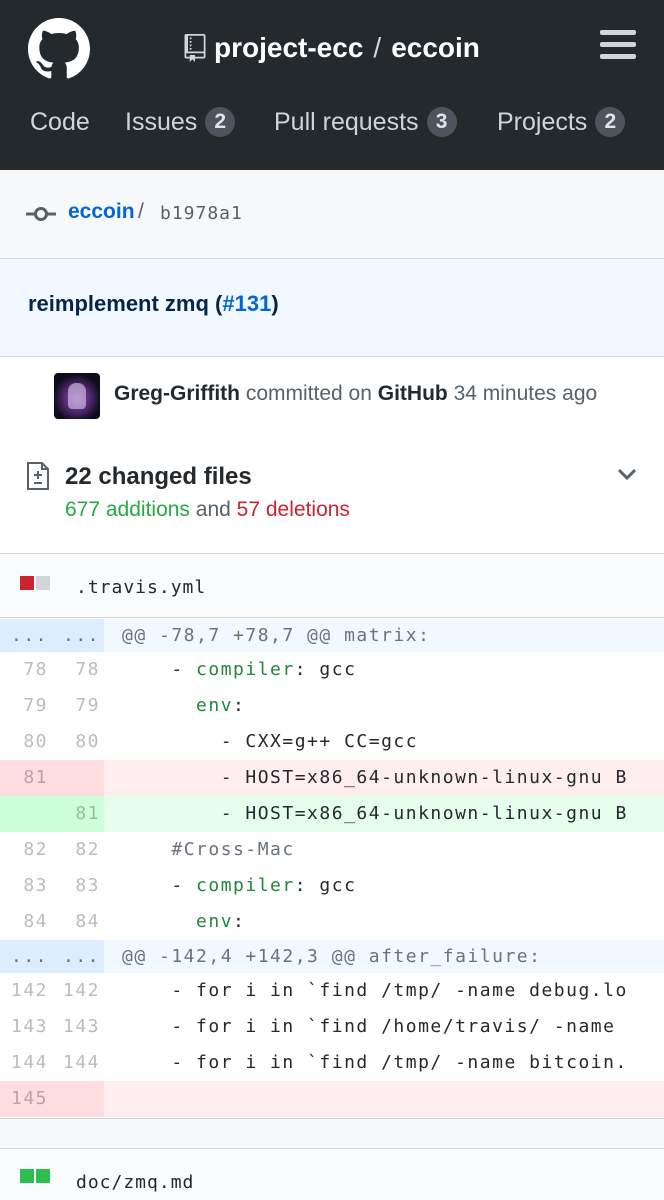 This screenshot has width=664, height=1200. Describe the element at coordinates (208, 850) in the screenshot. I see `code-line: #Cross-Mac` at that location.